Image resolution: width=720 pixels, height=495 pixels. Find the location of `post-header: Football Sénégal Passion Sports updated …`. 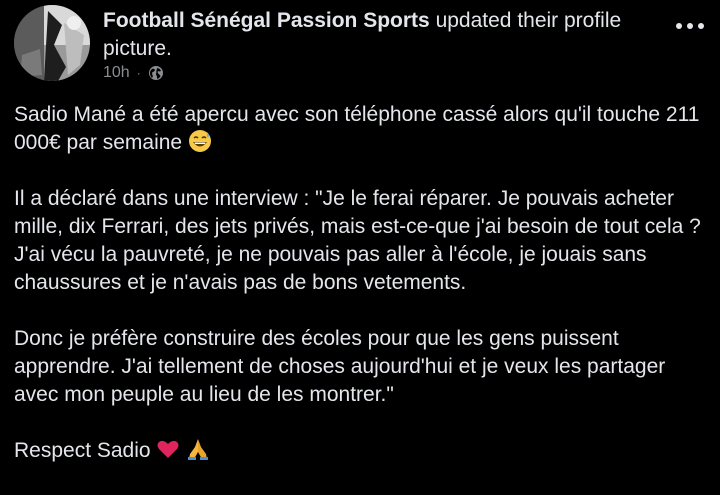

post-header: Football Sénégal Passion Sports updated … is located at coordinates (383, 35).